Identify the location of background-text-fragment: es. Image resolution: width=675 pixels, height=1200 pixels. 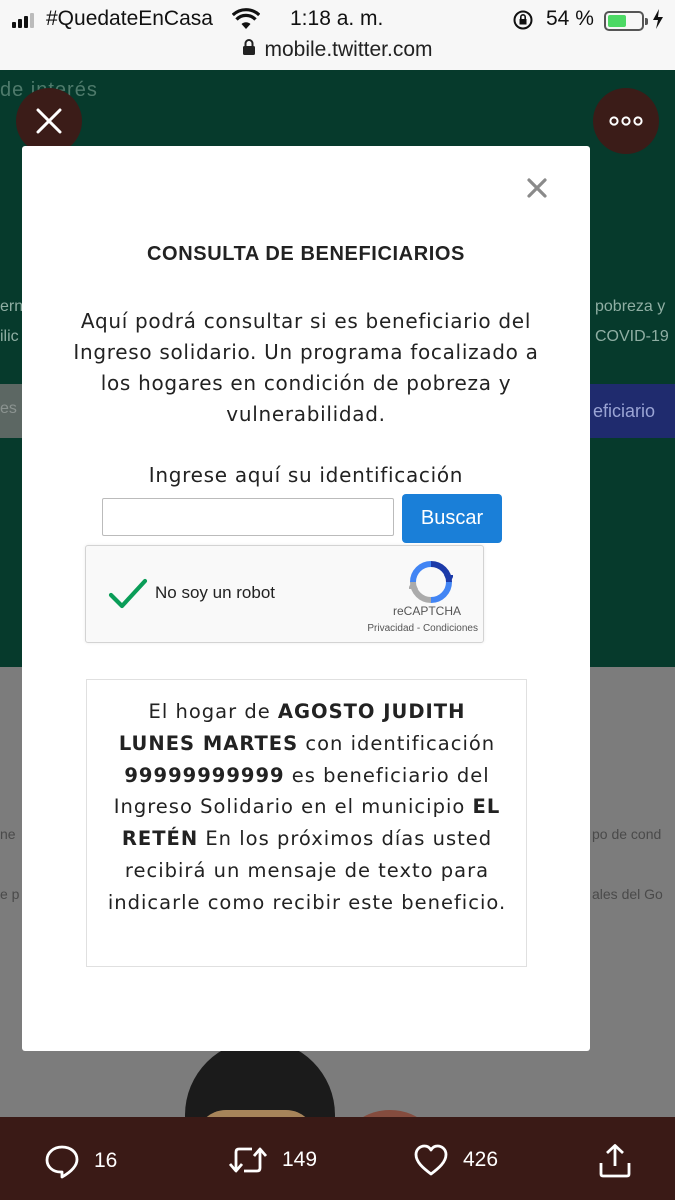
(8, 408).